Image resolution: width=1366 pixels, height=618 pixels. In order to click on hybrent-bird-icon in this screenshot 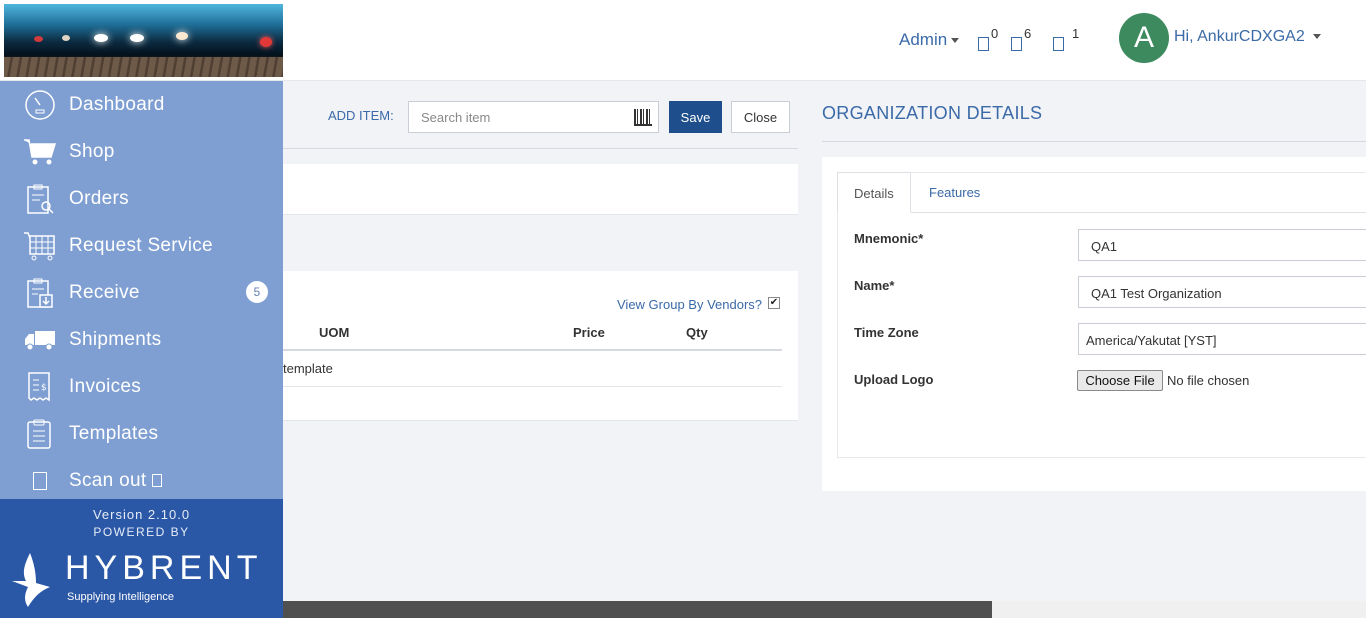, I will do `click(31, 580)`.